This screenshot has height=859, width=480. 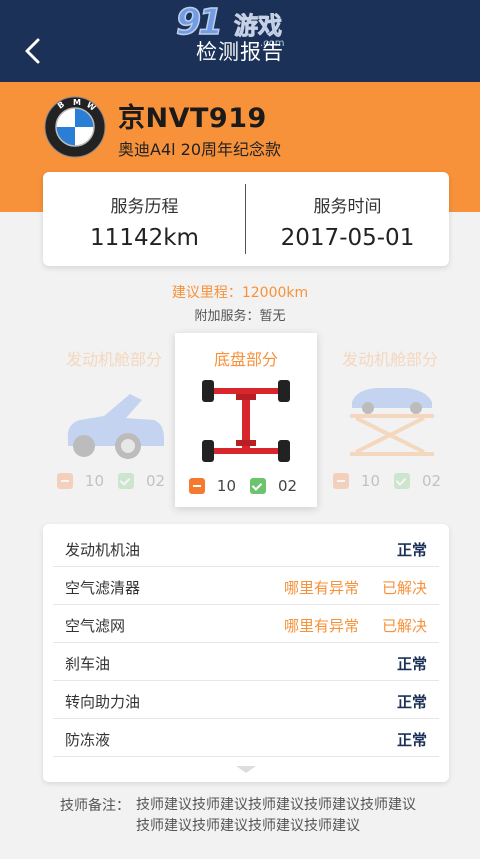 What do you see at coordinates (246, 548) in the screenshot?
I see `check-row: 发动机机油 正常` at bounding box center [246, 548].